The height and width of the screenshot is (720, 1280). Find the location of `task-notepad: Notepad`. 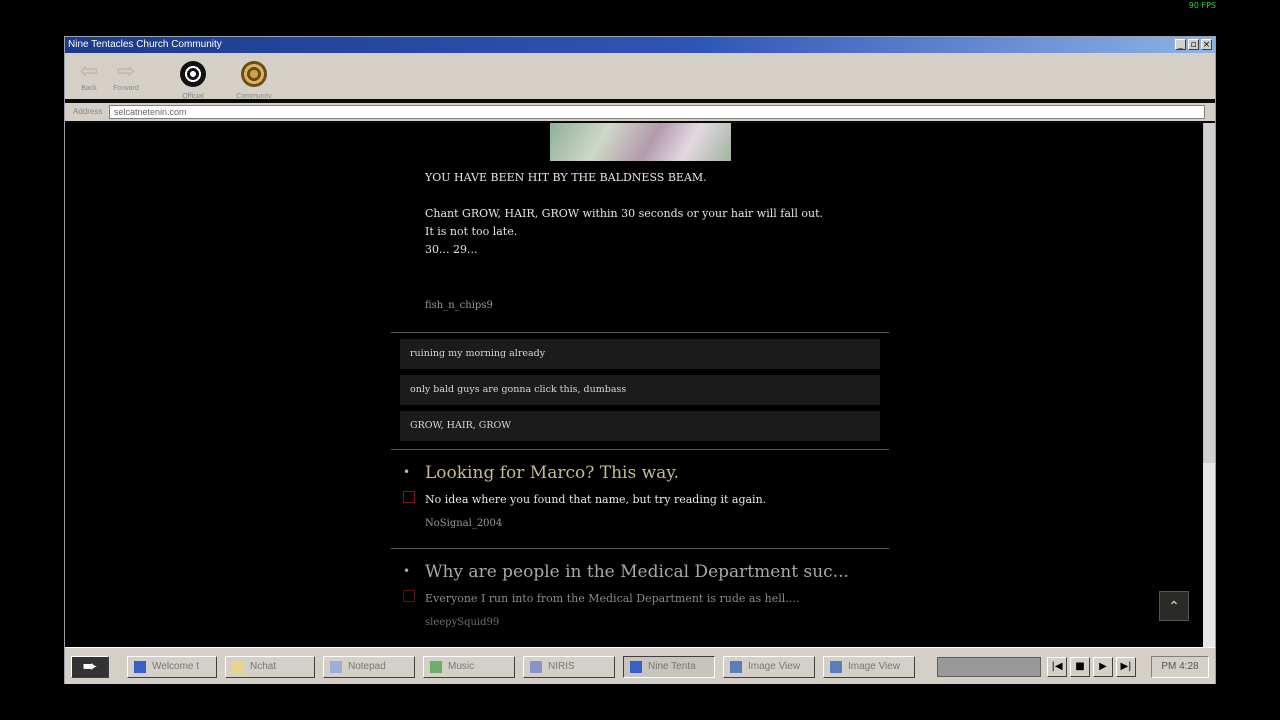

task-notepad: Notepad is located at coordinates (369, 667).